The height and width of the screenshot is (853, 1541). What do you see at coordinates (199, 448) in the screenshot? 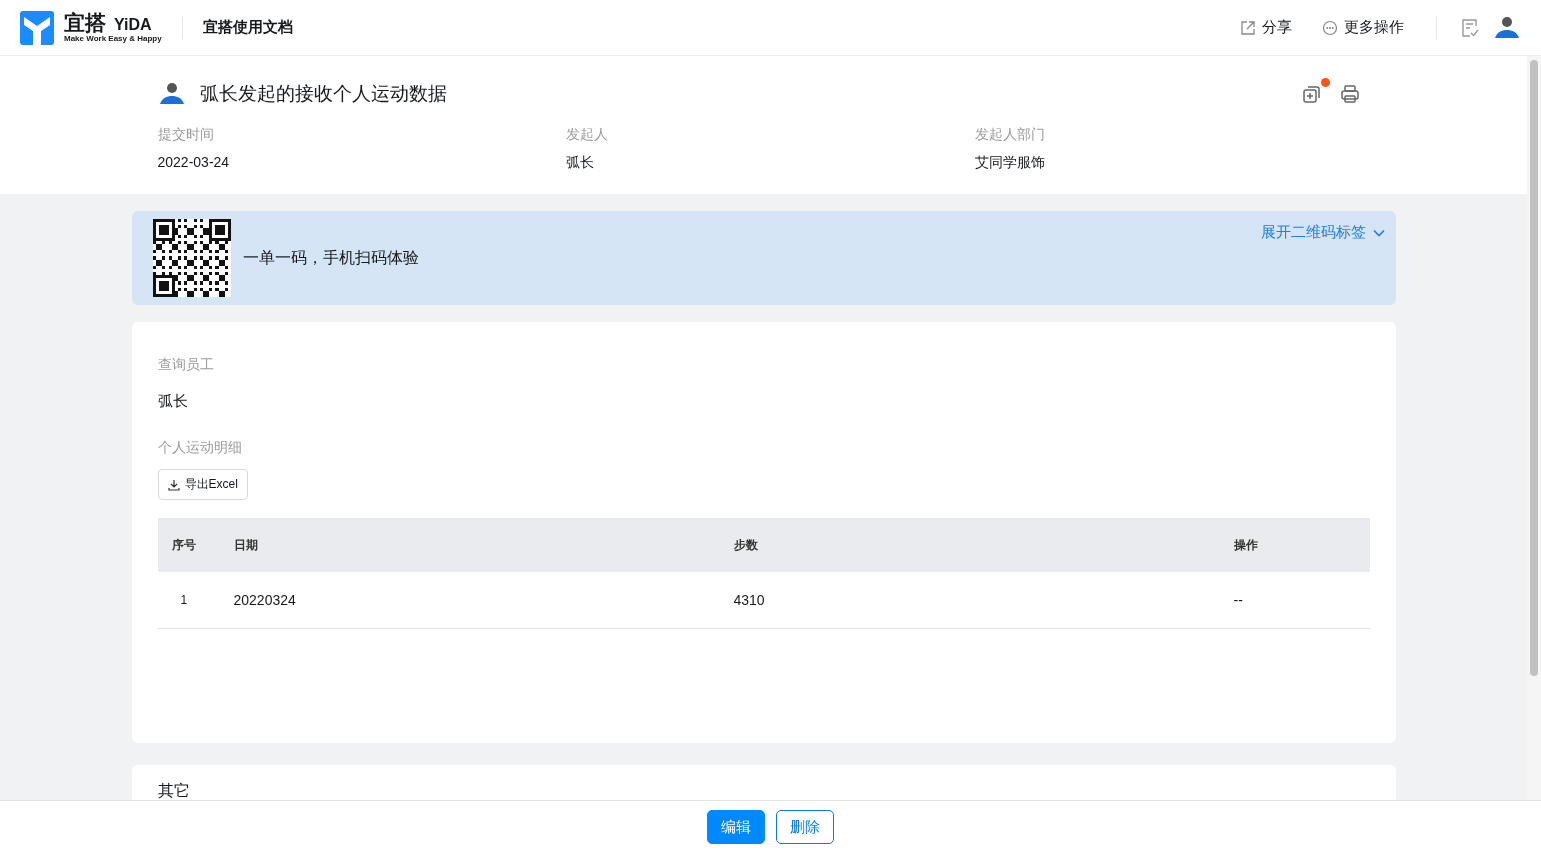
I see `field-label: 个人运动明细` at bounding box center [199, 448].